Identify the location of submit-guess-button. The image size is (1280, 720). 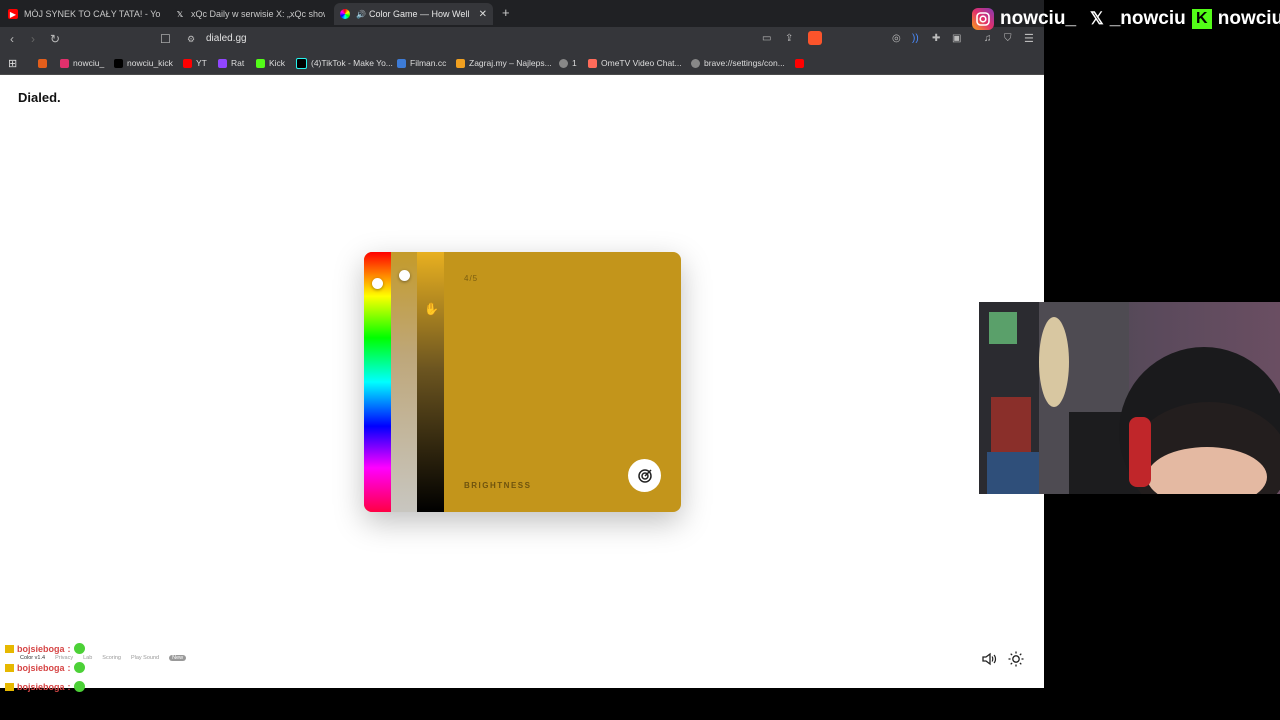
(644, 475).